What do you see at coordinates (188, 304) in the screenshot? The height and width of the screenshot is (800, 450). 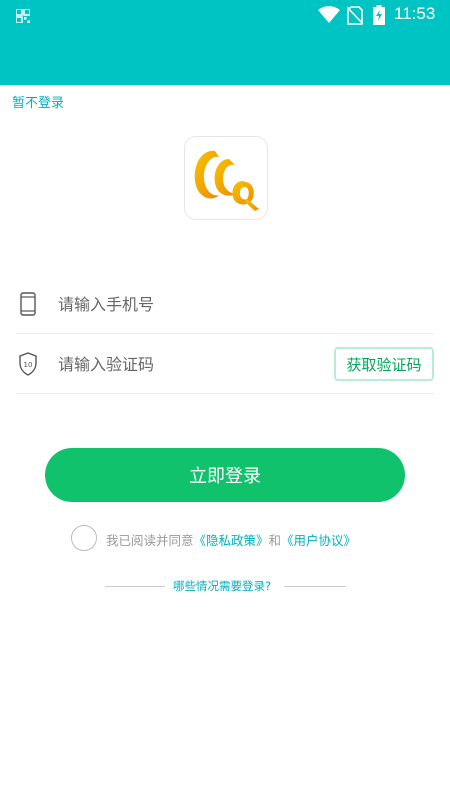 I see `phone-input` at bounding box center [188, 304].